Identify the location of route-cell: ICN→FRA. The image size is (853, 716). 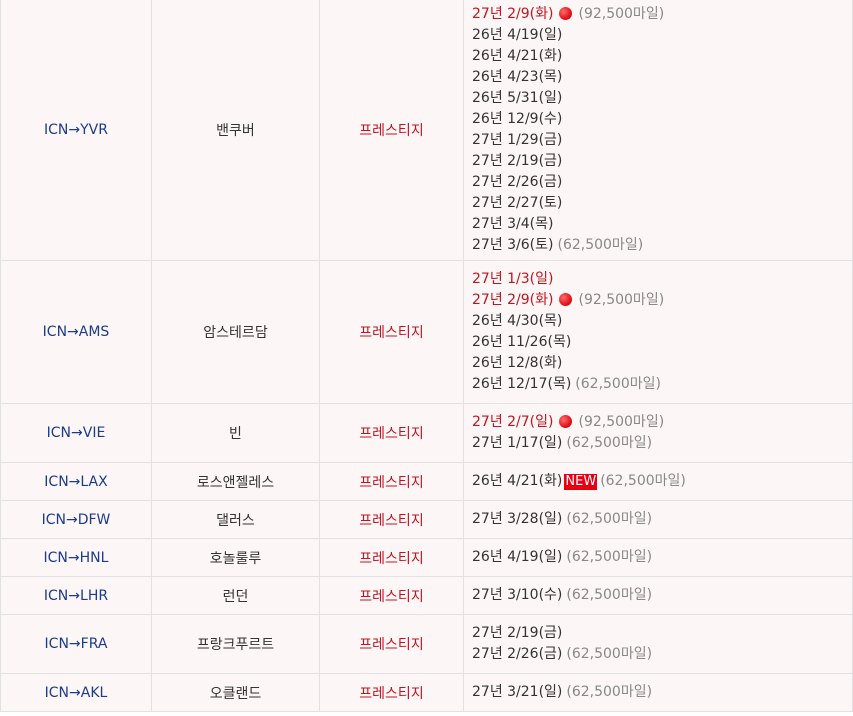
(76, 644).